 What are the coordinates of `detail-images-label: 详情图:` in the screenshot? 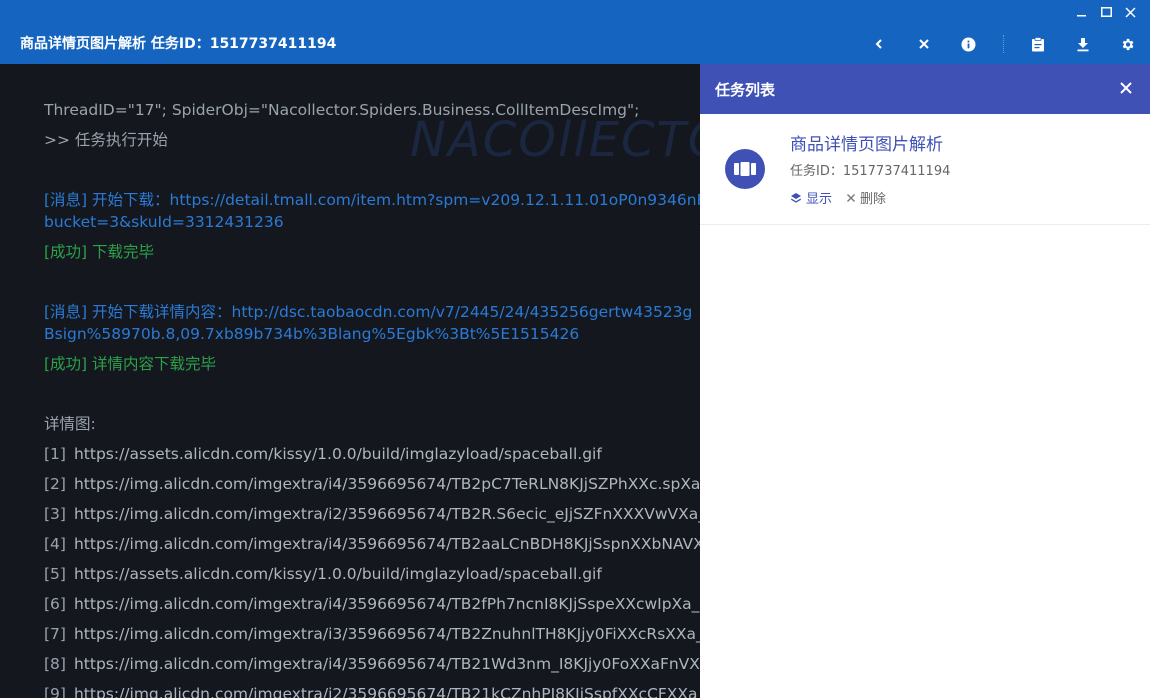 It's located at (70, 424).